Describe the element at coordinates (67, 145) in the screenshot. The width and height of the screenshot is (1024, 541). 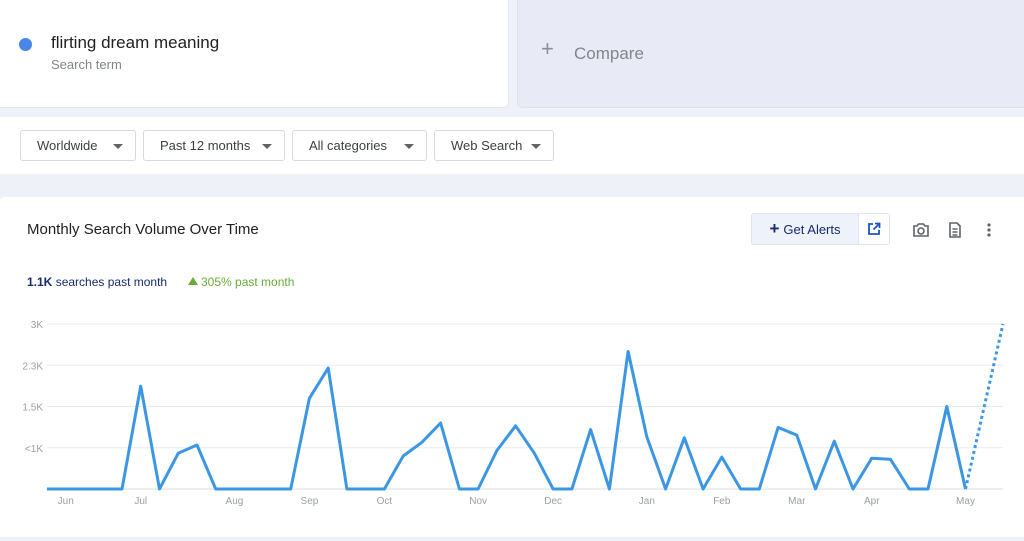
I see `location-filter-label: Worldwide` at that location.